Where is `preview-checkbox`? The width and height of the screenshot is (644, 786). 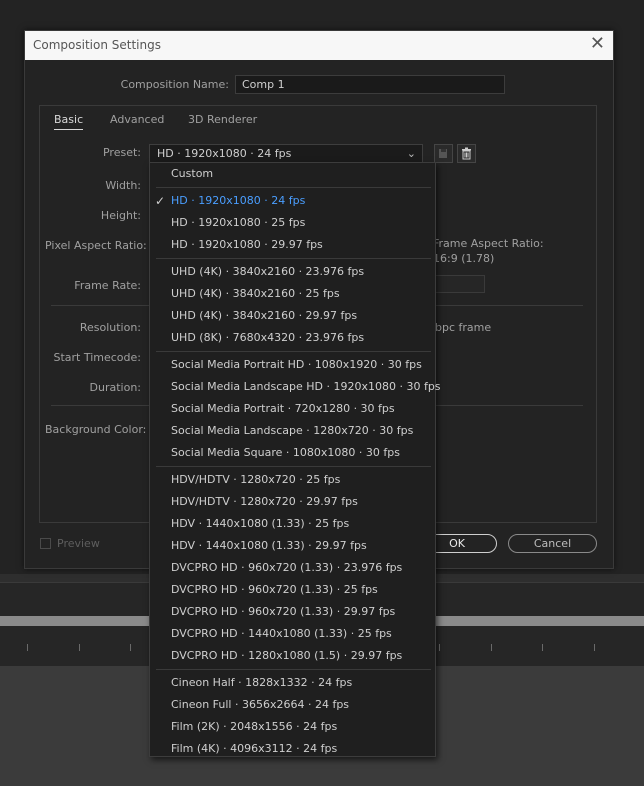
preview-checkbox is located at coordinates (45, 543).